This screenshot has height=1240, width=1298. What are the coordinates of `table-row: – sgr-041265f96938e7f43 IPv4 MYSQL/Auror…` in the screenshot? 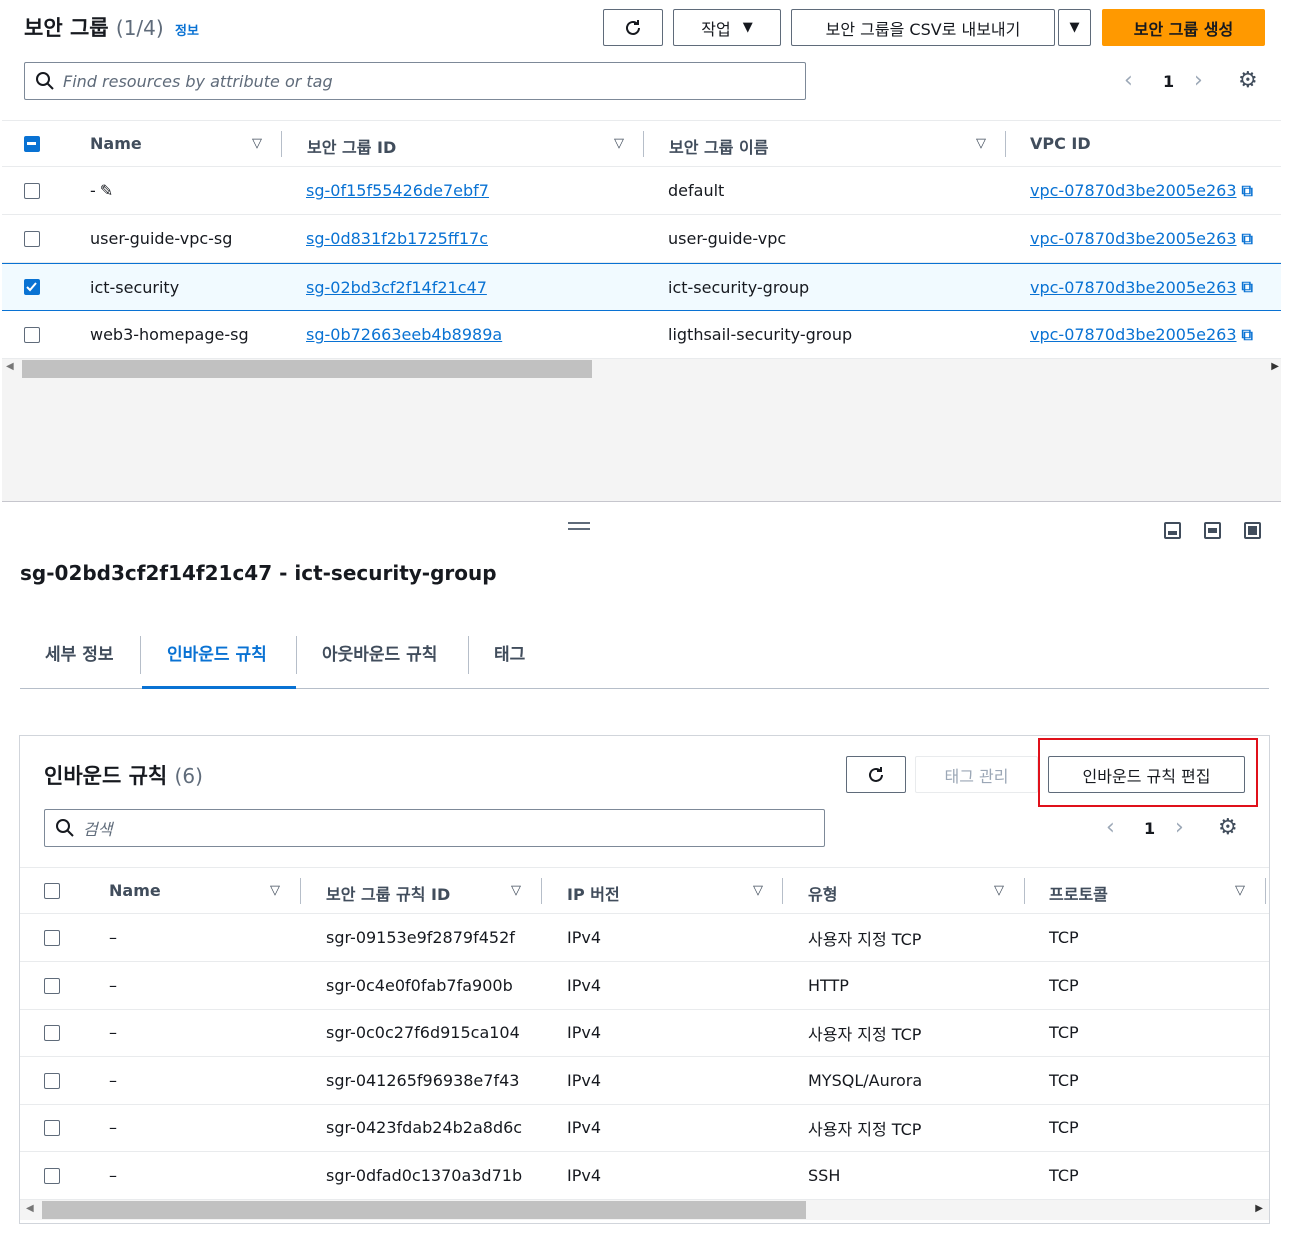 It's located at (644, 1081).